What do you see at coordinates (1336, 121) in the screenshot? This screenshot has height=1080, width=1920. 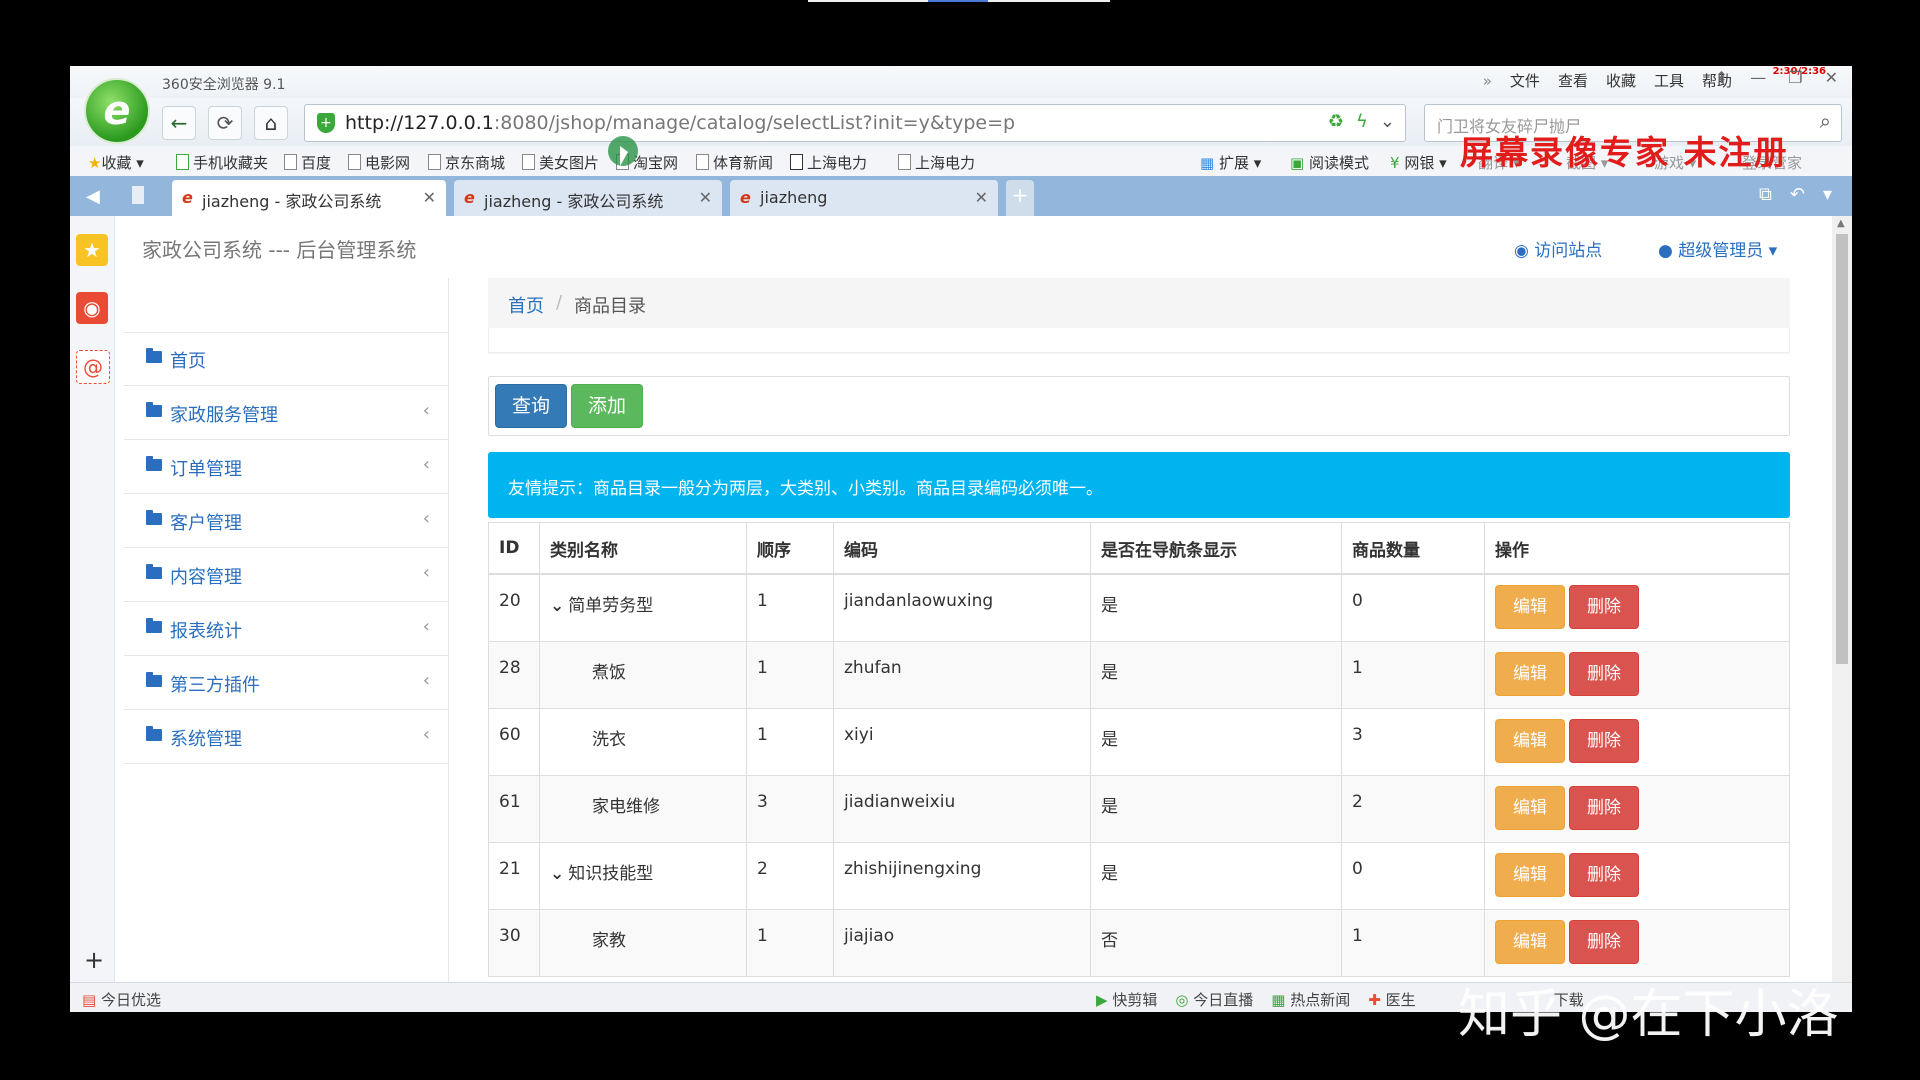 I see `recycle-icon: ♻` at bounding box center [1336, 121].